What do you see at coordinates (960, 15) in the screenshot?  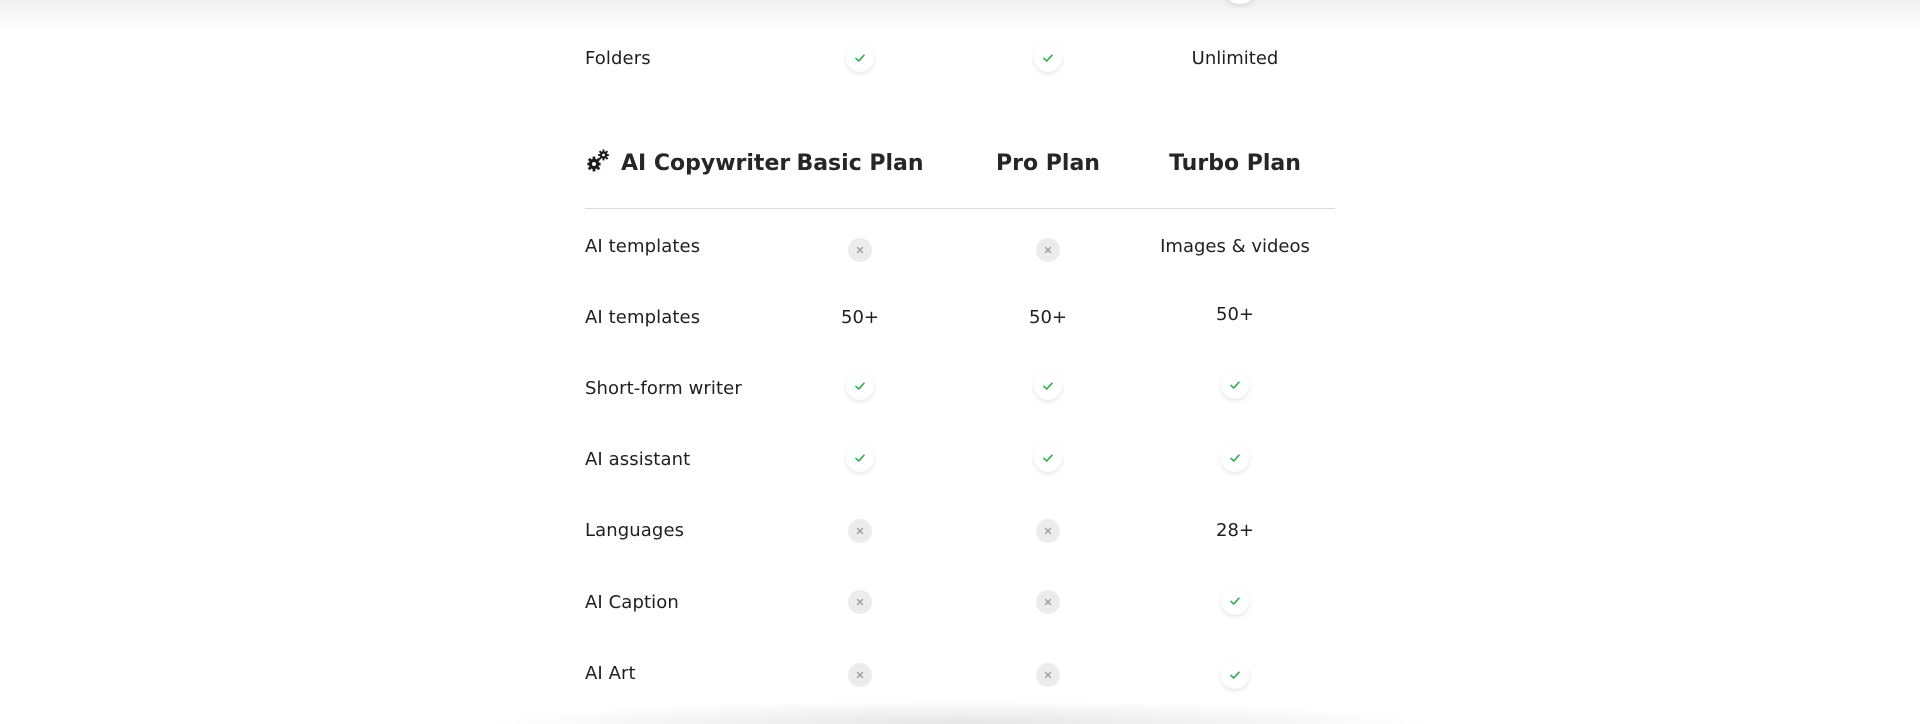 I see `top-shadow` at bounding box center [960, 15].